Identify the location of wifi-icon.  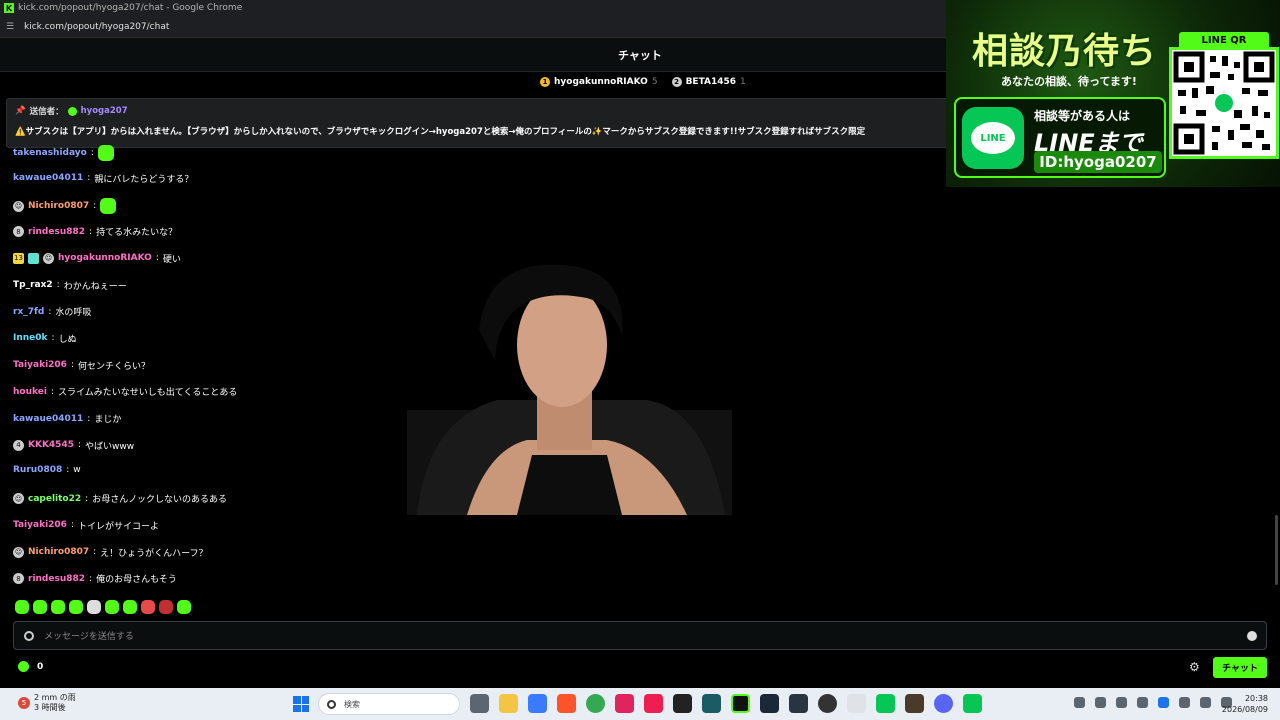
(1184, 702).